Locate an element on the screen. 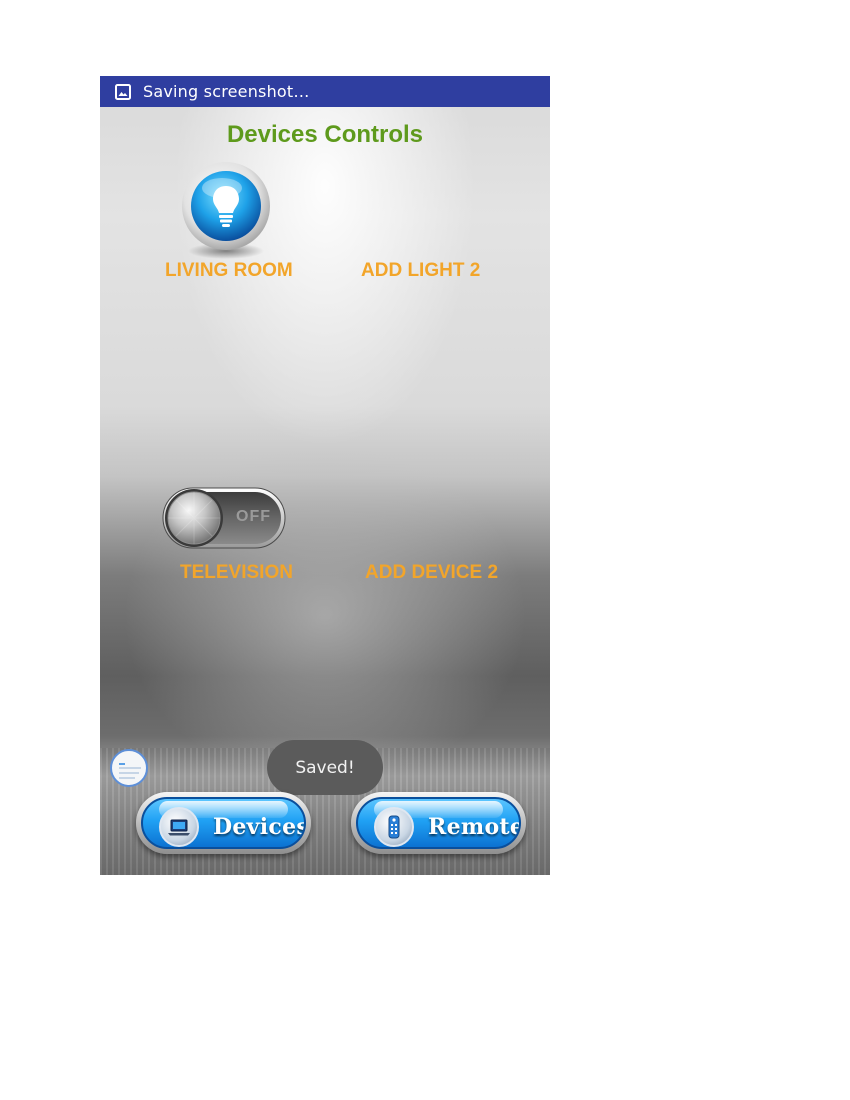 The height and width of the screenshot is (1100, 850). device-label-television: TELEVISION is located at coordinates (236, 573).